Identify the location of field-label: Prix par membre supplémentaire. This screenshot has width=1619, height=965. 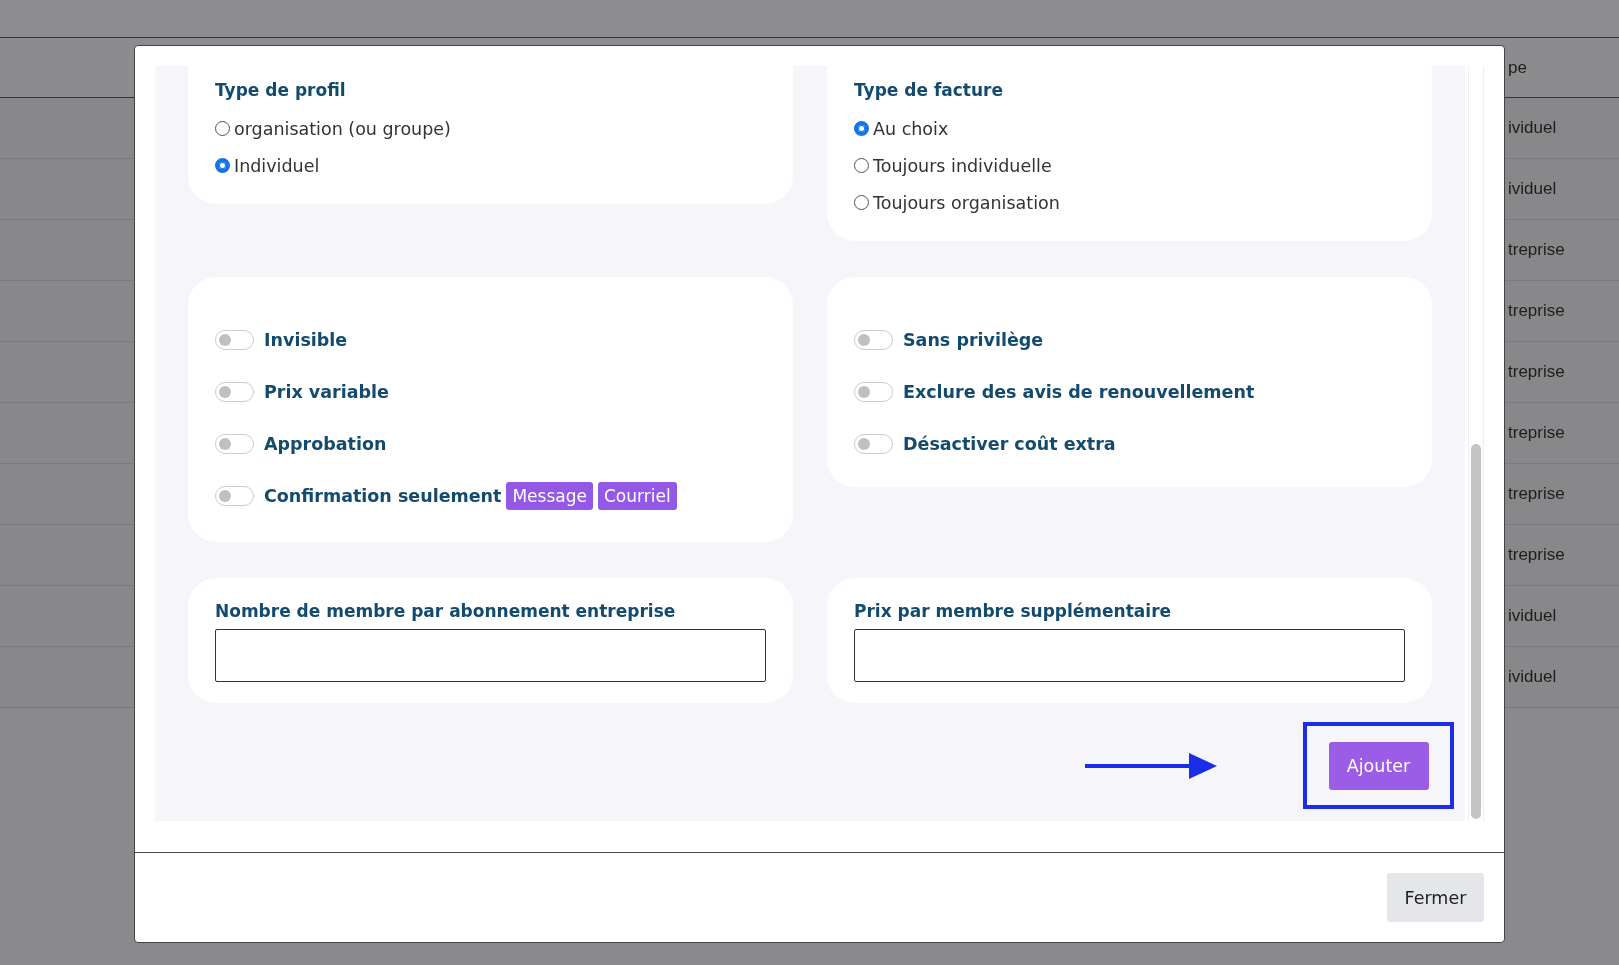
(1013, 611).